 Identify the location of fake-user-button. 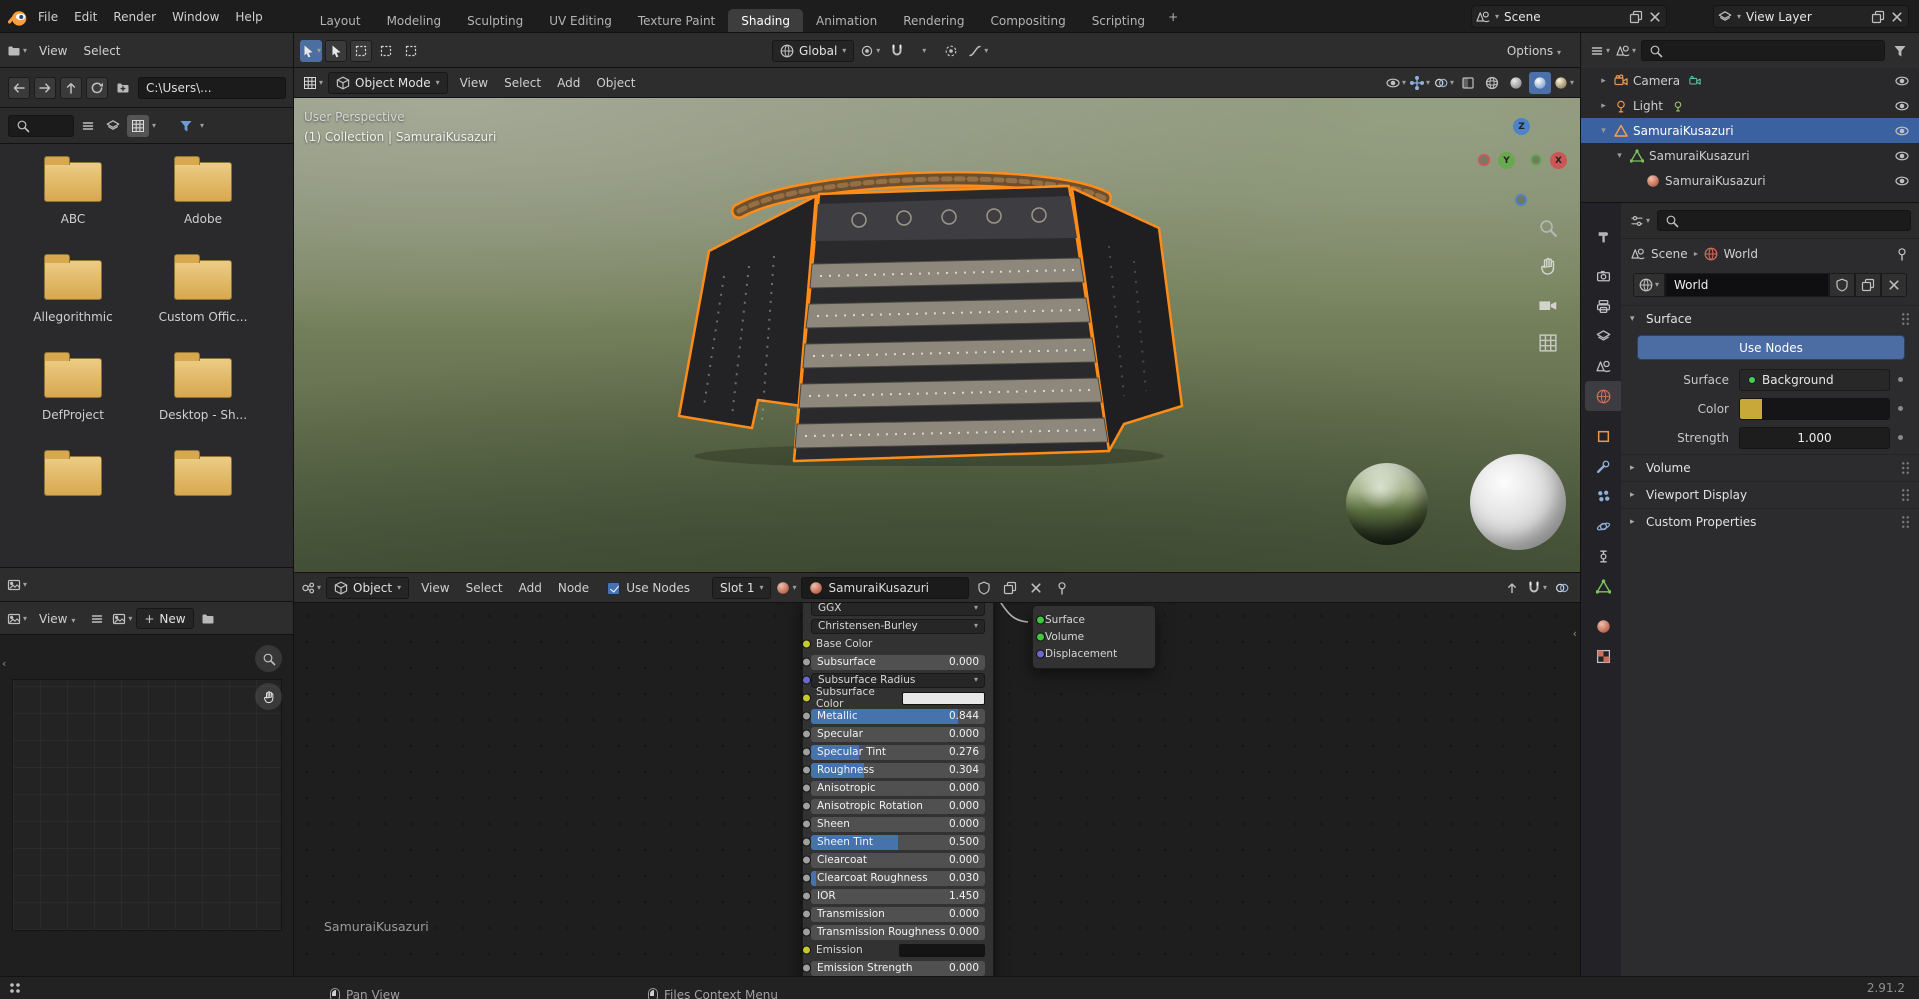
(984, 588).